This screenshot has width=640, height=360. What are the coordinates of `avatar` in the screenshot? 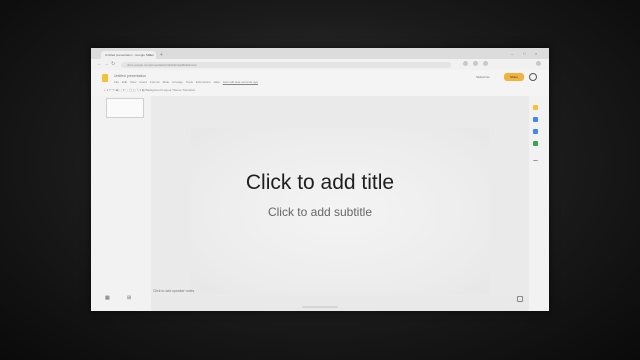 It's located at (533, 77).